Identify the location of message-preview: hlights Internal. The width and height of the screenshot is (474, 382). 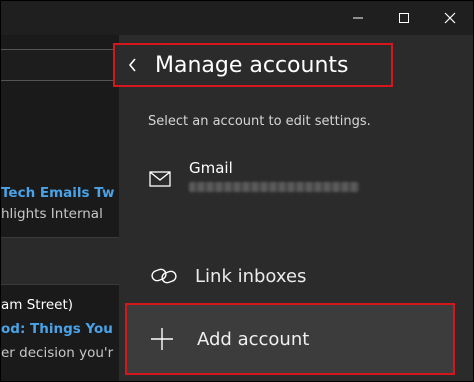
(52, 214).